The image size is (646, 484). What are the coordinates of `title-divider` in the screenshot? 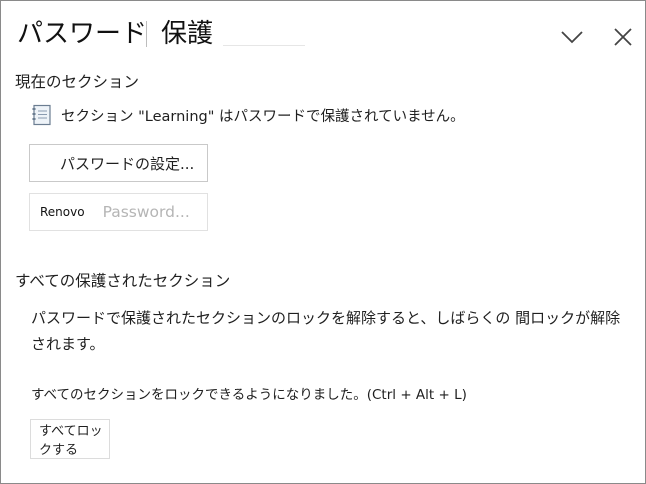 It's located at (146, 34).